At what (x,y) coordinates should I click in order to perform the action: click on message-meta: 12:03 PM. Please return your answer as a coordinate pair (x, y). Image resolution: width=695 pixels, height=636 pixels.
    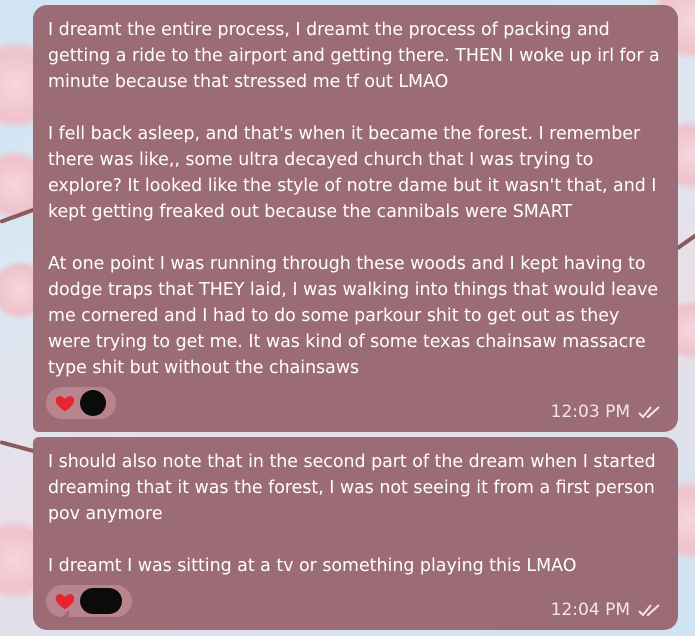
    Looking at the image, I should click on (607, 412).